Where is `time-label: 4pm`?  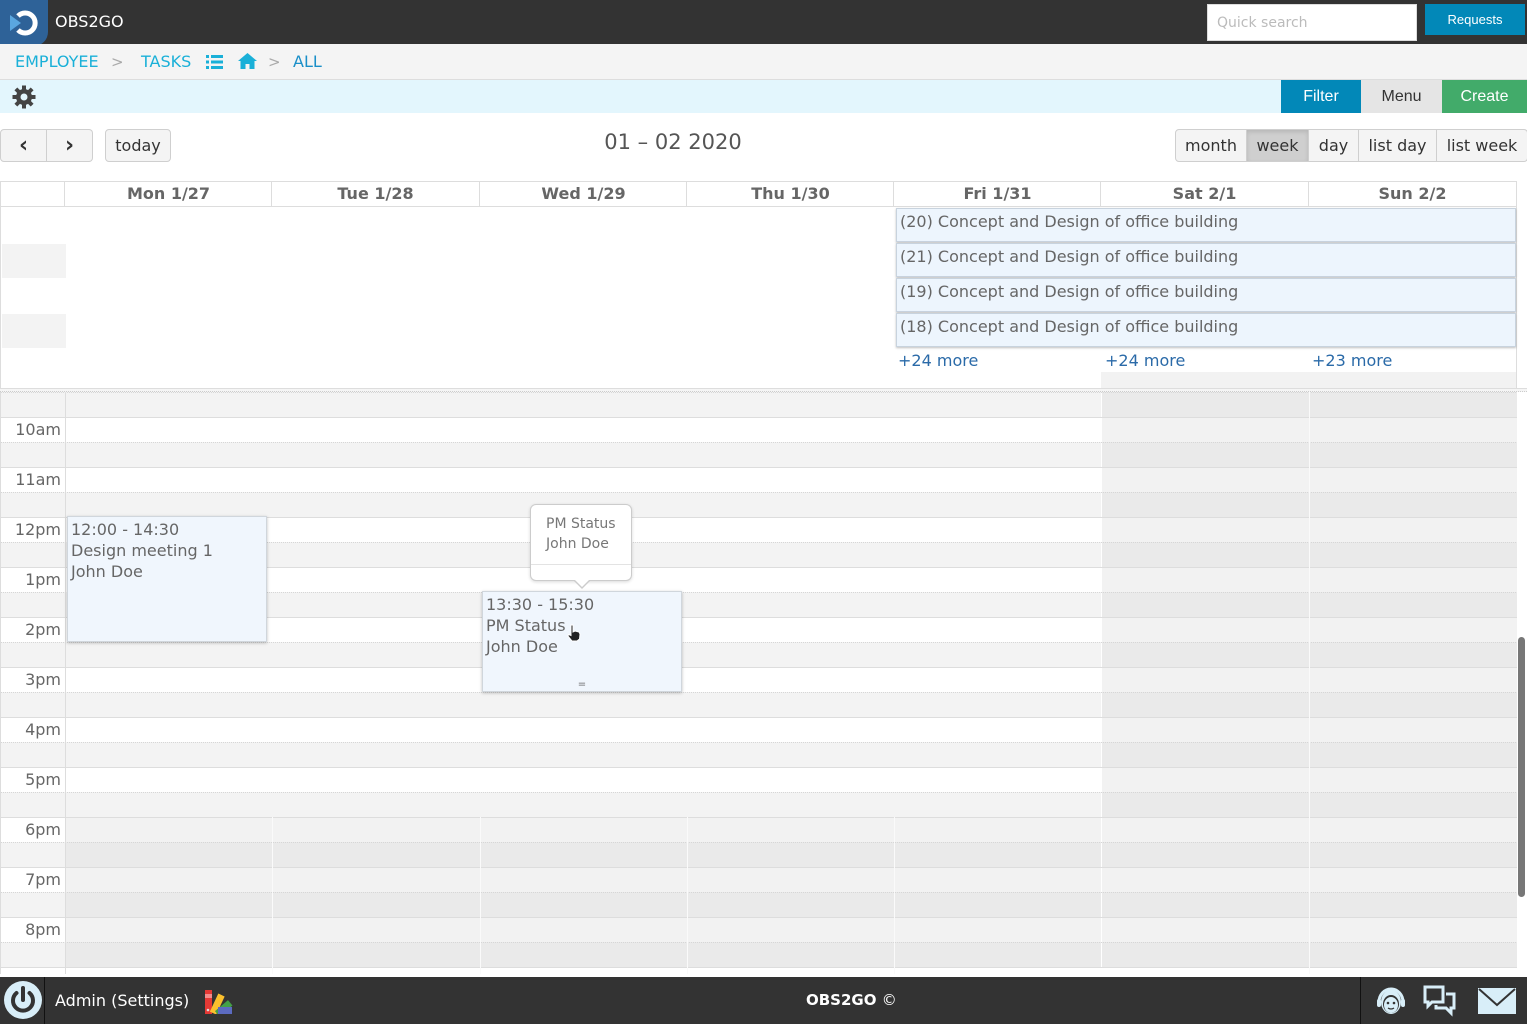
time-label: 4pm is located at coordinates (43, 729).